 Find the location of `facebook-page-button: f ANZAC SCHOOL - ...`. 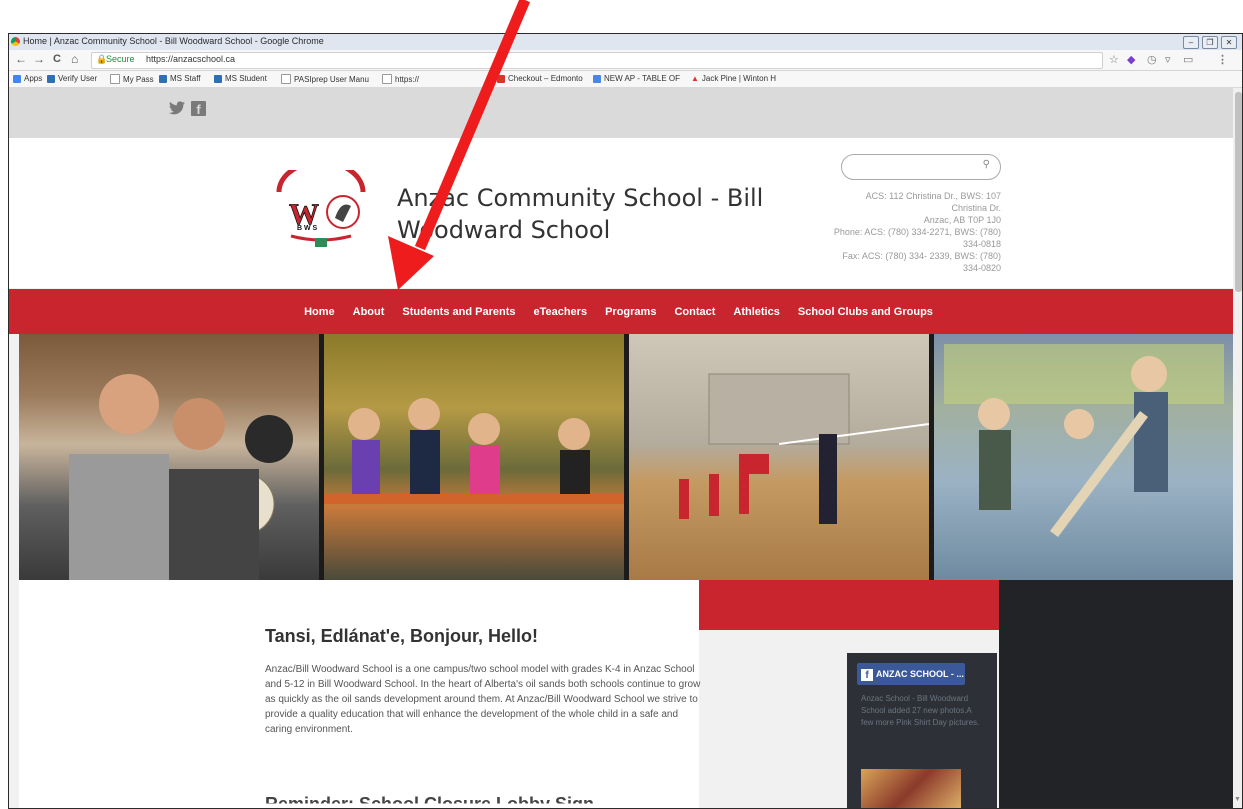

facebook-page-button: f ANZAC SCHOOL - ... is located at coordinates (911, 674).